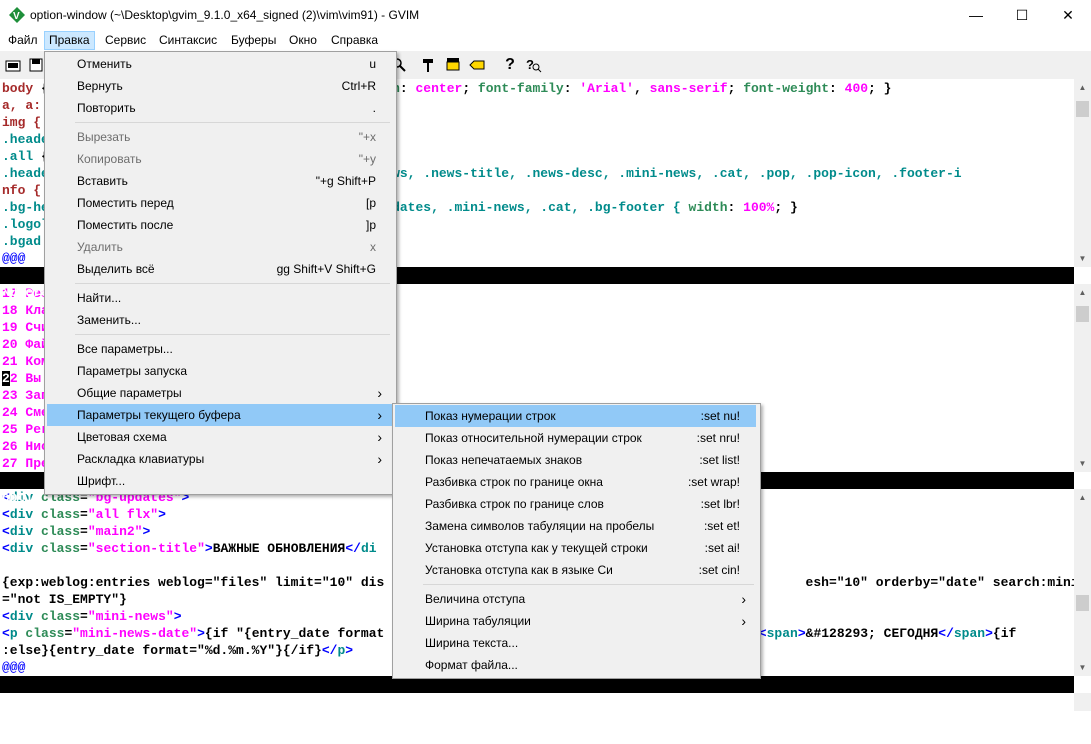 The height and width of the screenshot is (744, 1091). Describe the element at coordinates (188, 40) in the screenshot. I see `menu-syntax: Синтаксис` at that location.